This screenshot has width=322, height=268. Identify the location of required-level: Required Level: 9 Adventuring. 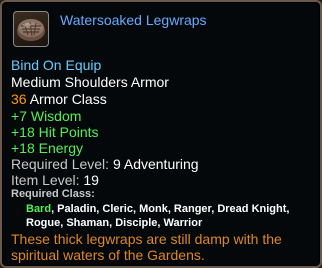
(105, 164).